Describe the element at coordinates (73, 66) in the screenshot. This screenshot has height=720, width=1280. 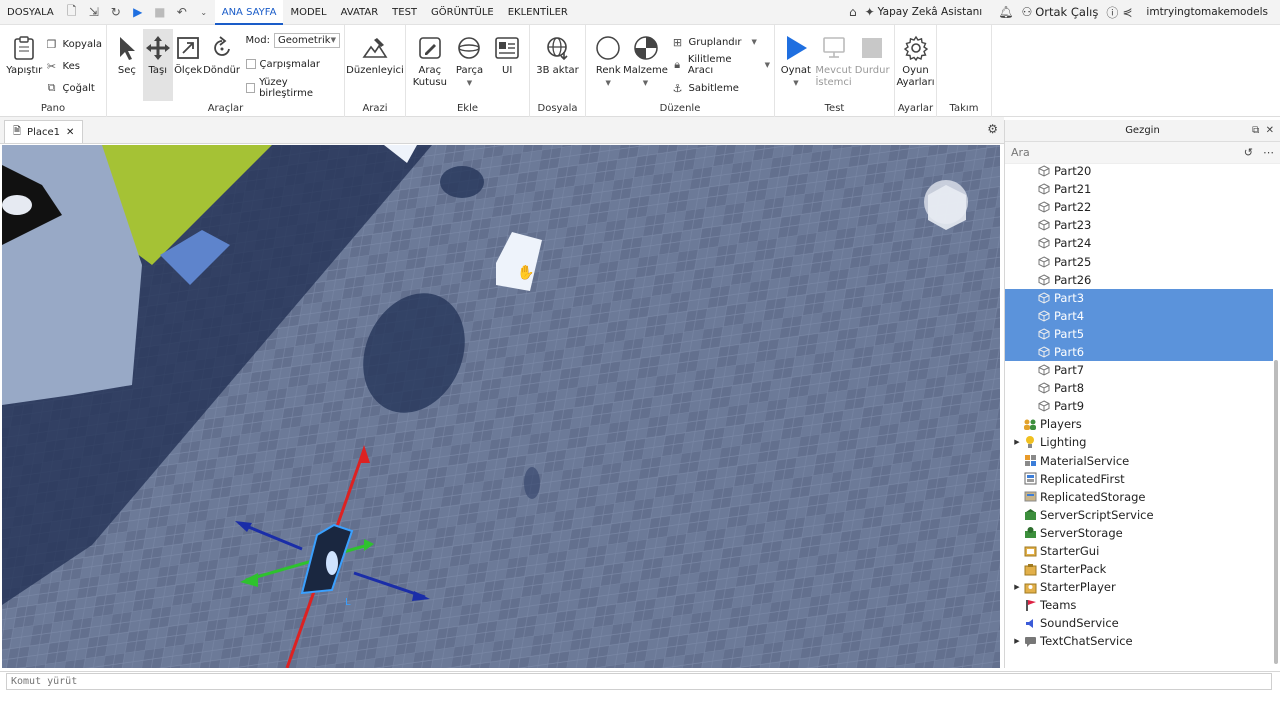
I see `cut-button: ✂ Kes` at that location.